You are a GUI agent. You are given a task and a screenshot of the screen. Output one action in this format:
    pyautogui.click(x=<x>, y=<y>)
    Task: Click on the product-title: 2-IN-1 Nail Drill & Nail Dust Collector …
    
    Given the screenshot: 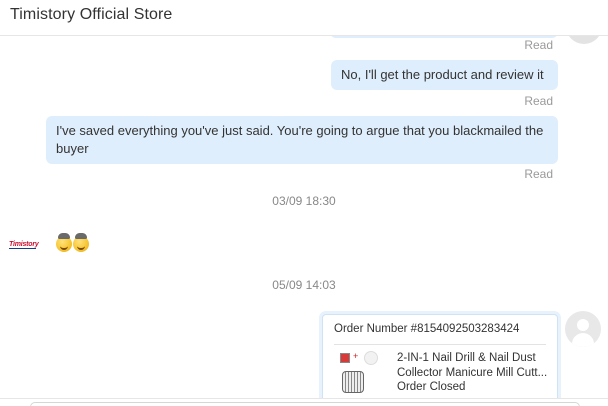 What is the action you would take?
    pyautogui.click(x=473, y=366)
    